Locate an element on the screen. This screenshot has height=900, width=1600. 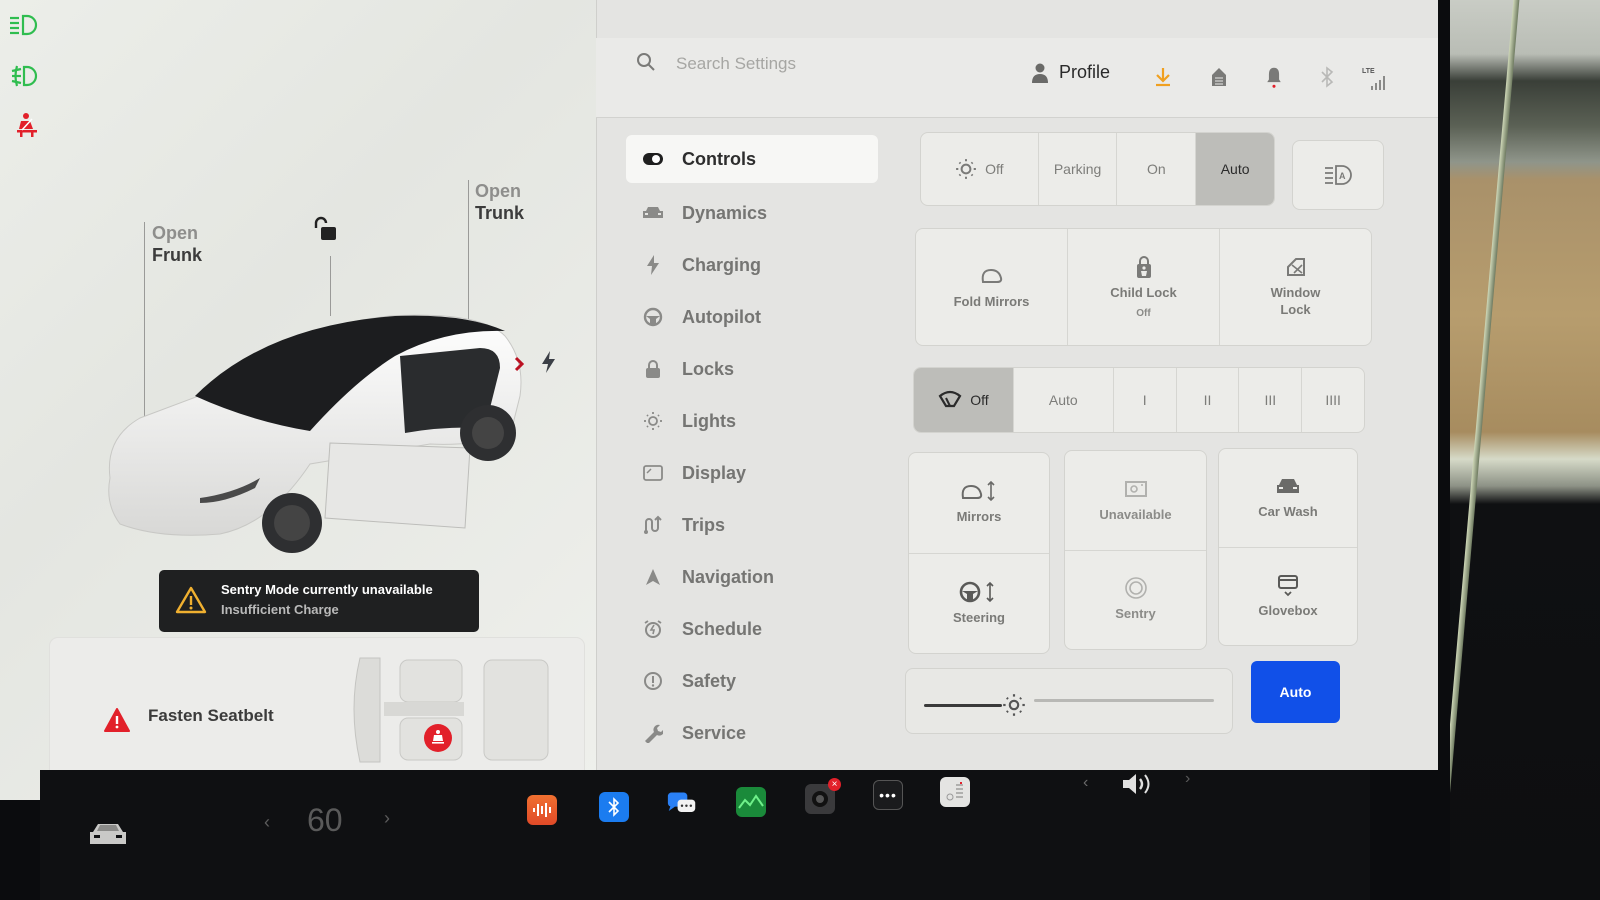
profile-label: Profile is located at coordinates (1085, 72).